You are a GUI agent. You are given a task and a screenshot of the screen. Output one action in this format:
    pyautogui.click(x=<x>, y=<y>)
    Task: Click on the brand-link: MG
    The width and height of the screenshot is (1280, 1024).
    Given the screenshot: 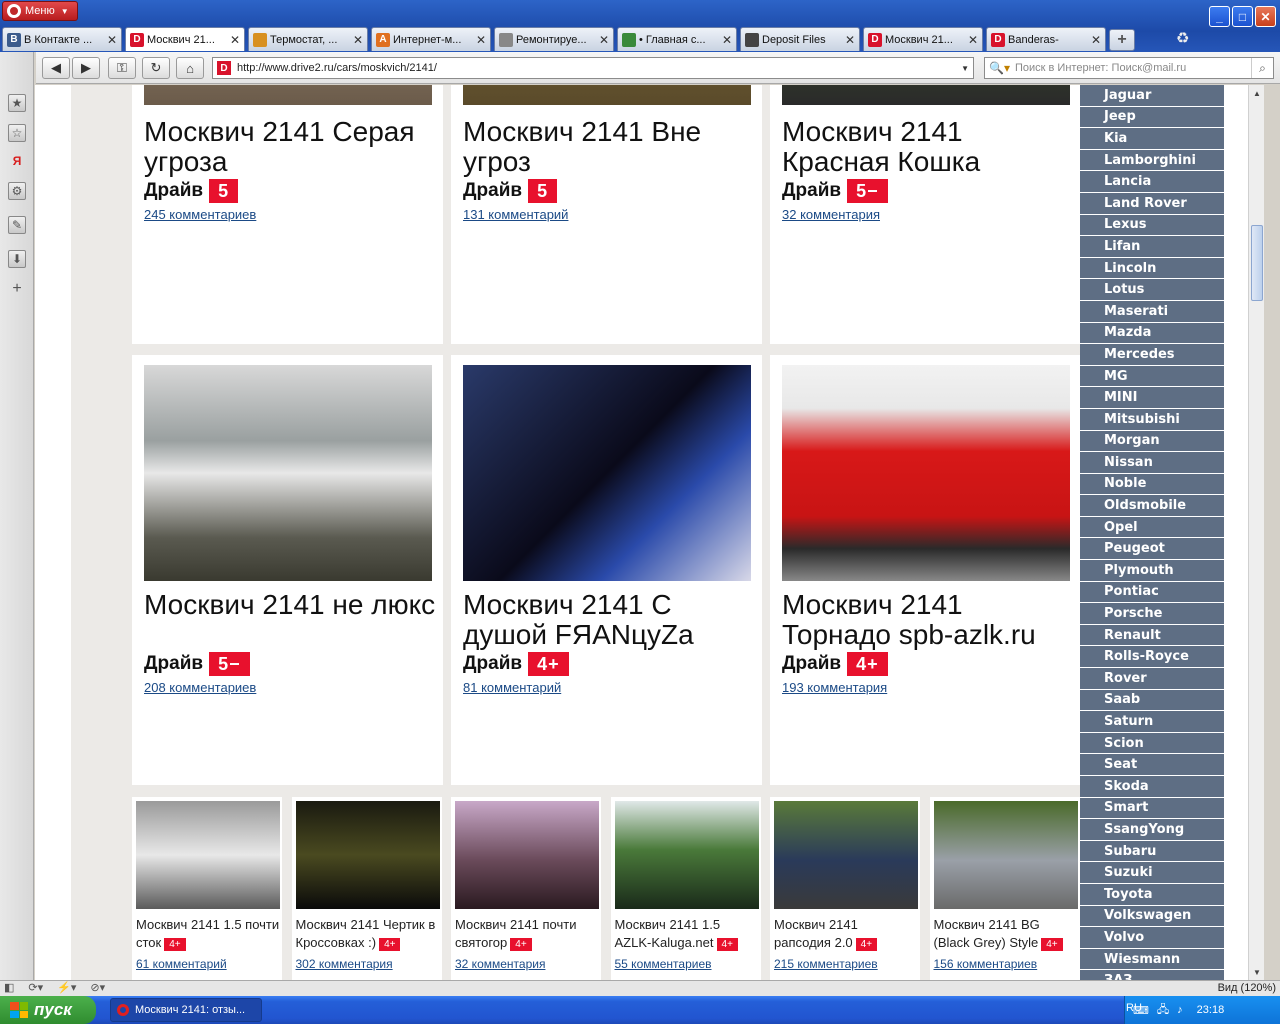 What is the action you would take?
    pyautogui.click(x=1152, y=377)
    